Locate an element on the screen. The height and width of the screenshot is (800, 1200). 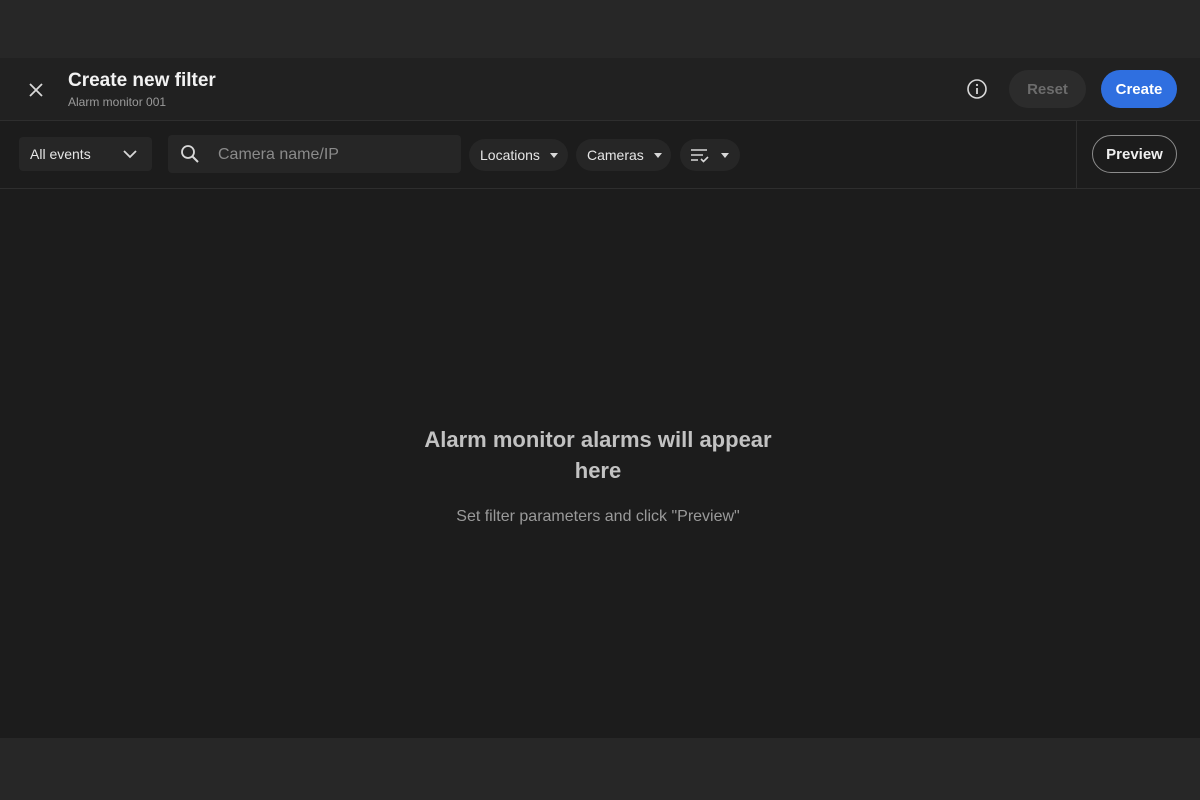
events-select-value: All events is located at coordinates (60, 154).